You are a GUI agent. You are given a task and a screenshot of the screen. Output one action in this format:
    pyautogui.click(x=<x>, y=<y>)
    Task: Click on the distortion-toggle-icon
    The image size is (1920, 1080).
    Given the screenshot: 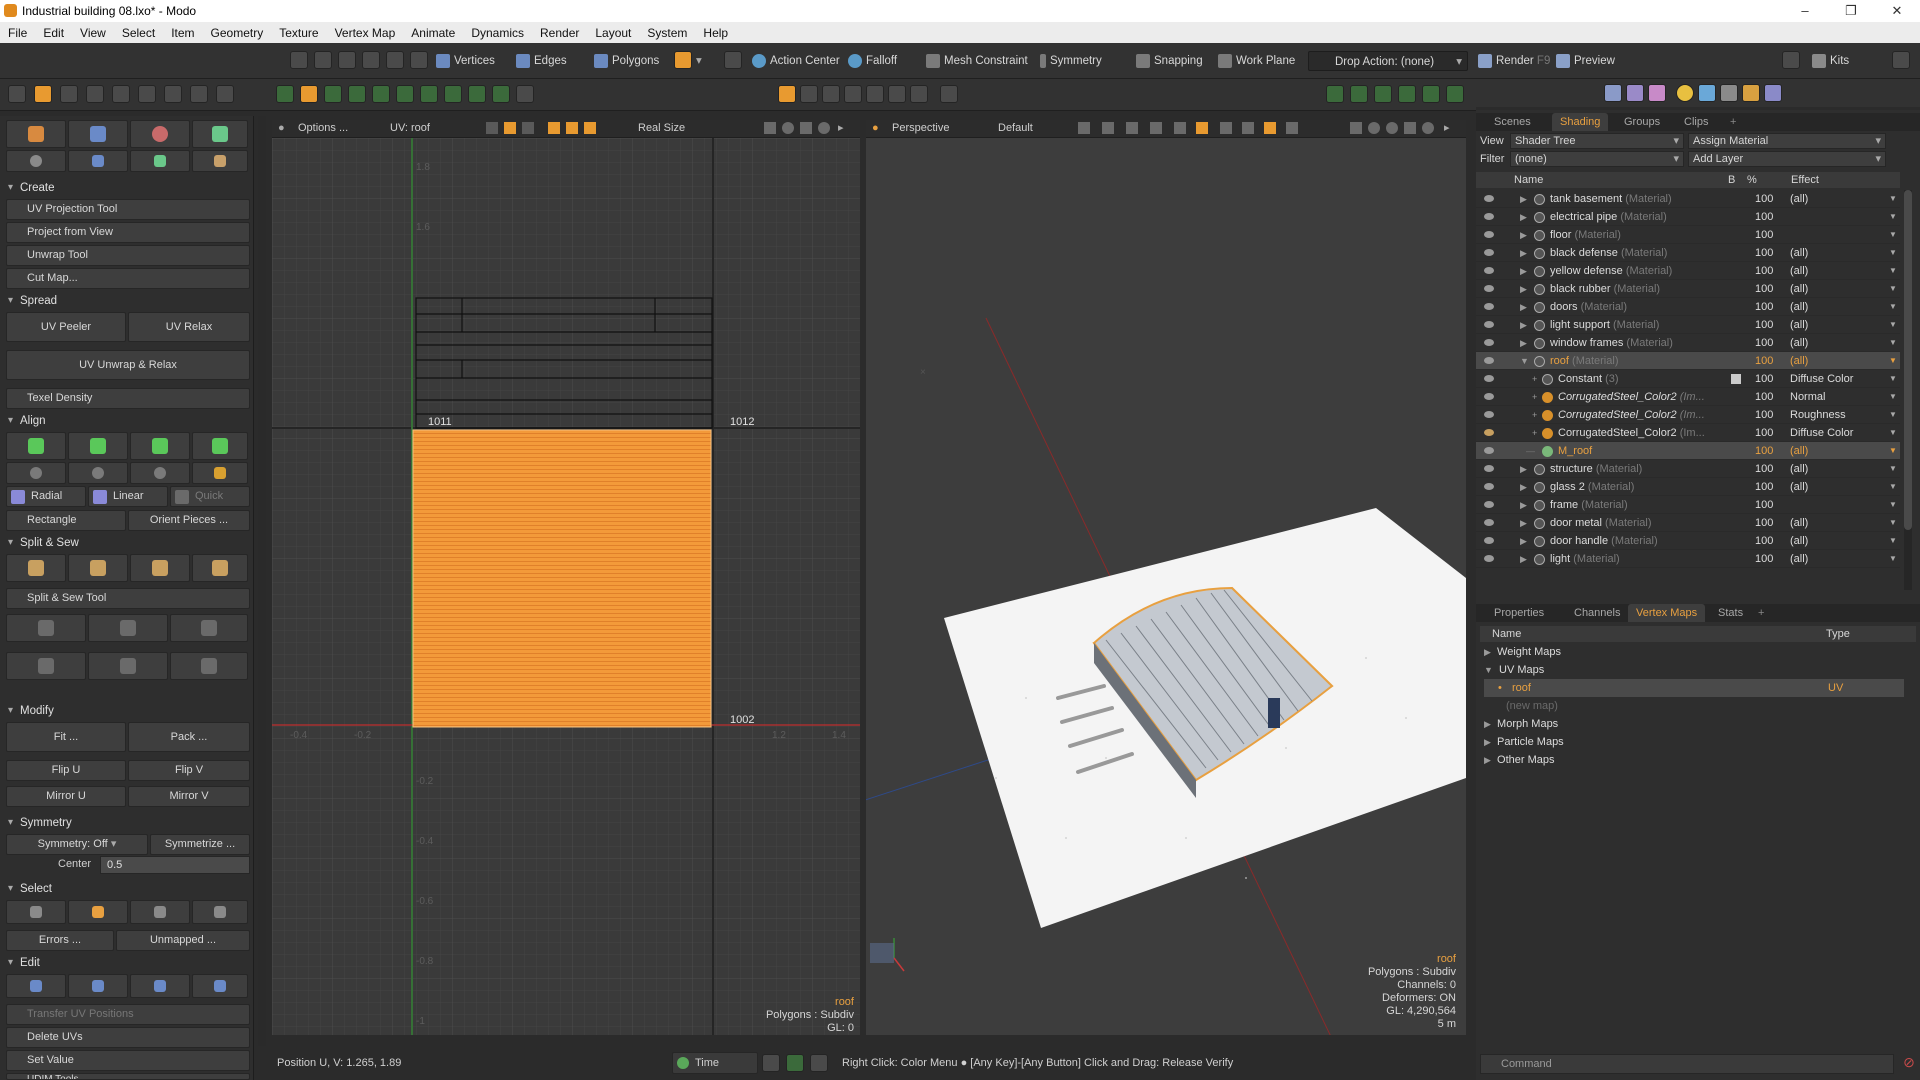 What is the action you would take?
    pyautogui.click(x=590, y=128)
    